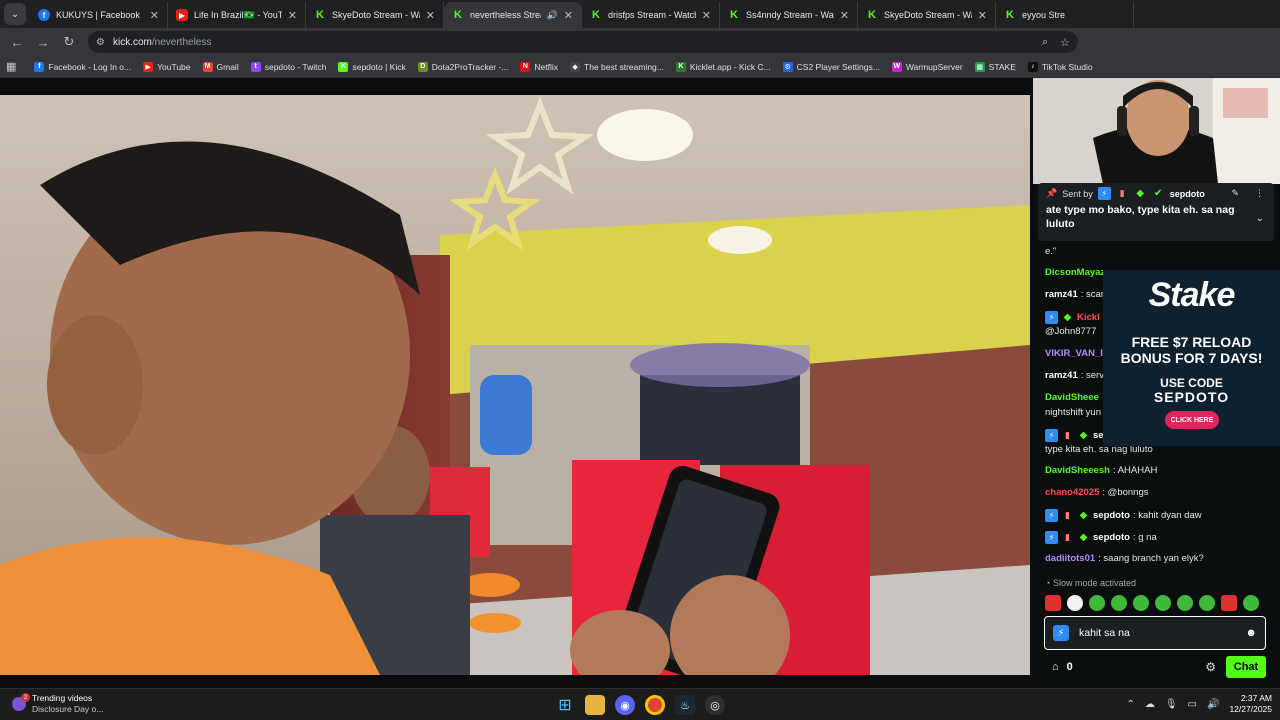  What do you see at coordinates (655, 705) in the screenshot?
I see `chrome-icon` at bounding box center [655, 705].